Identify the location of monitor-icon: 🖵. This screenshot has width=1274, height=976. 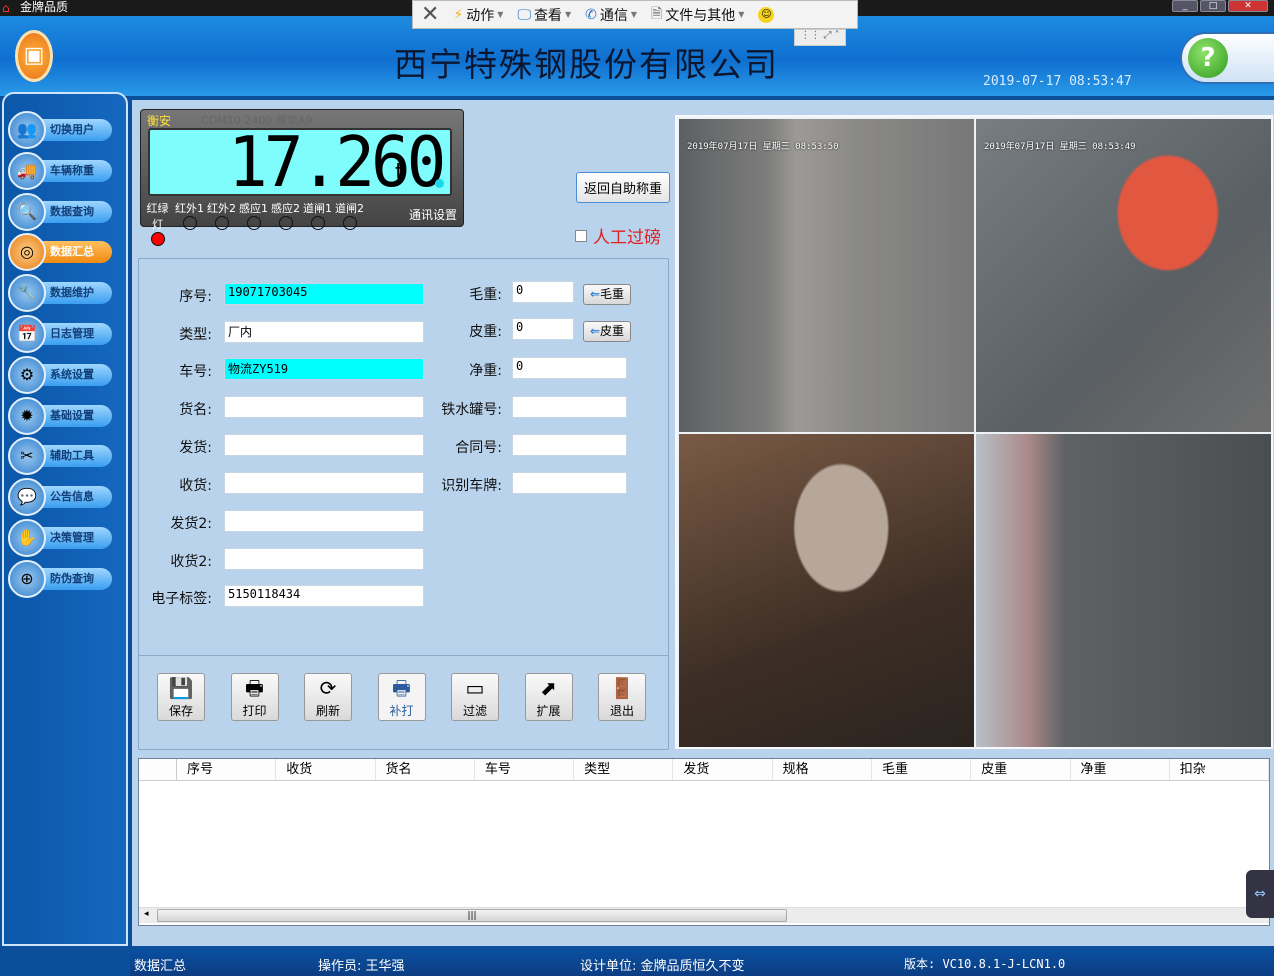
(524, 14).